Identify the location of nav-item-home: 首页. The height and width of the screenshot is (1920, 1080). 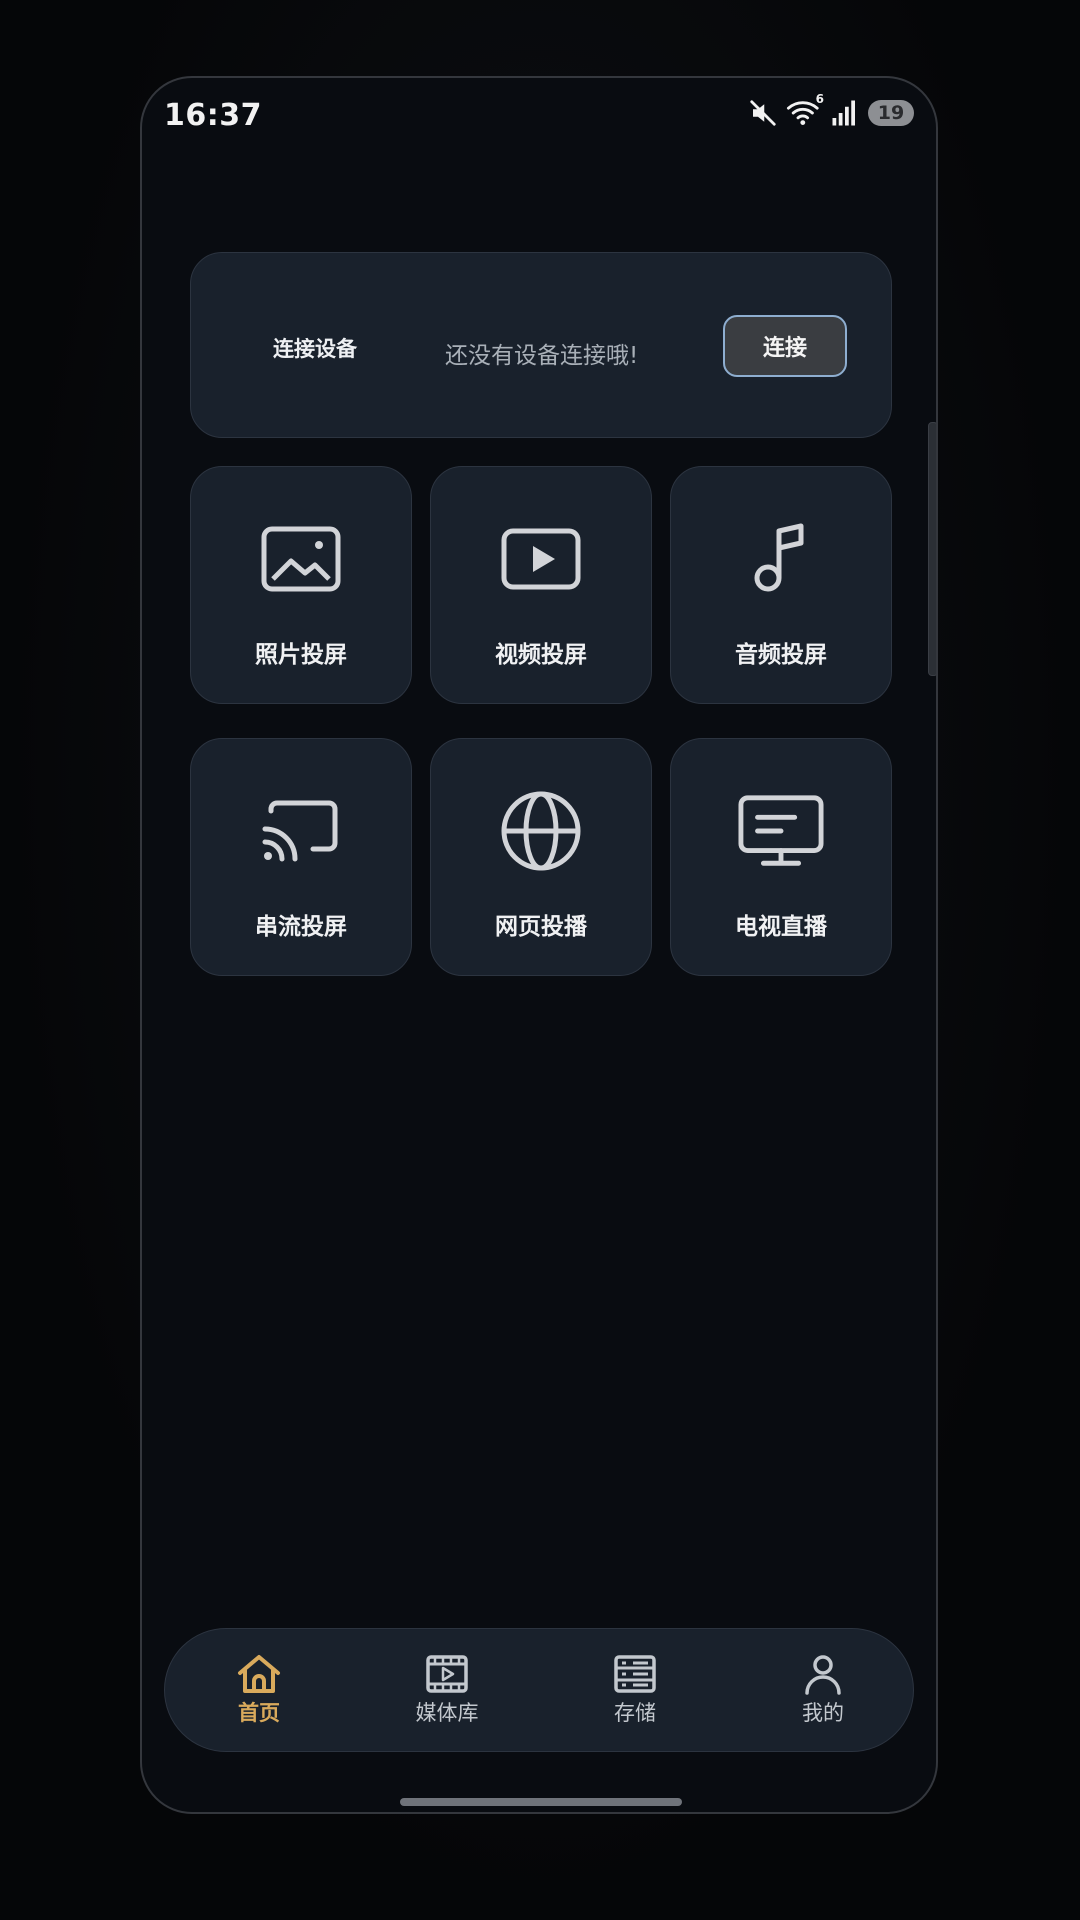
(259, 1693).